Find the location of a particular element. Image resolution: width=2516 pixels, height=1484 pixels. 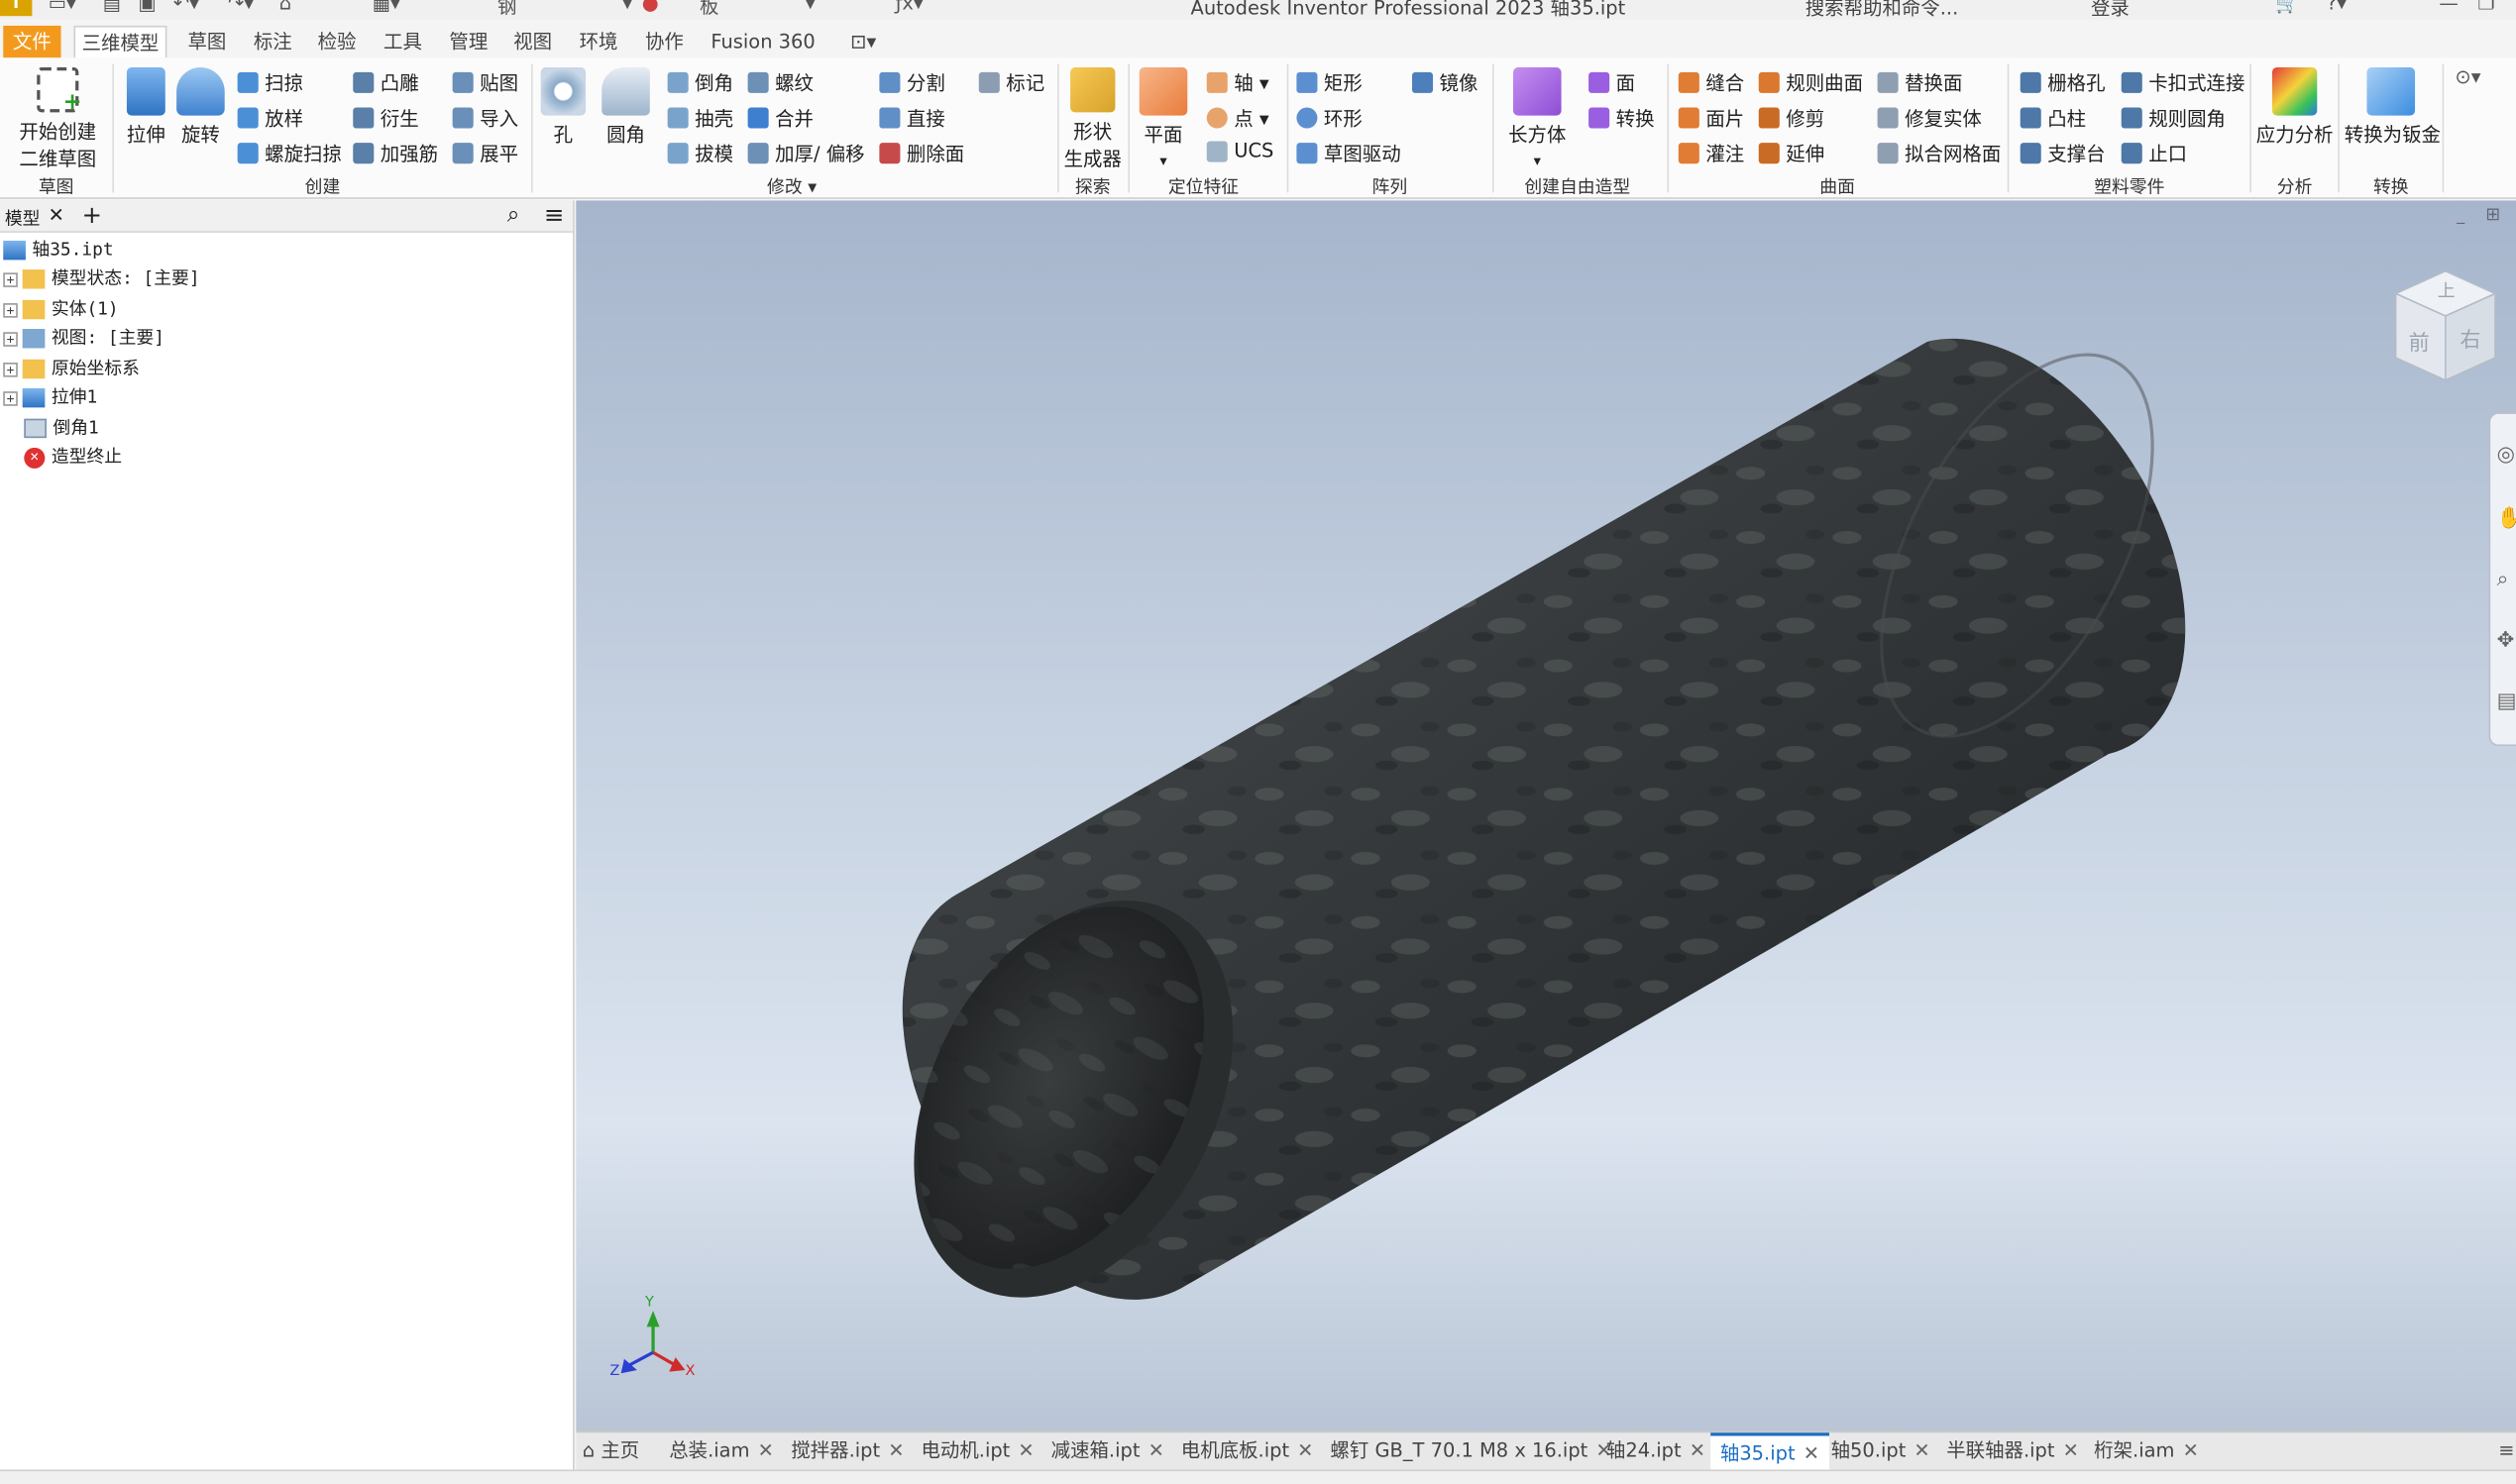

chamfer-button: 倒角 is located at coordinates (700, 83).